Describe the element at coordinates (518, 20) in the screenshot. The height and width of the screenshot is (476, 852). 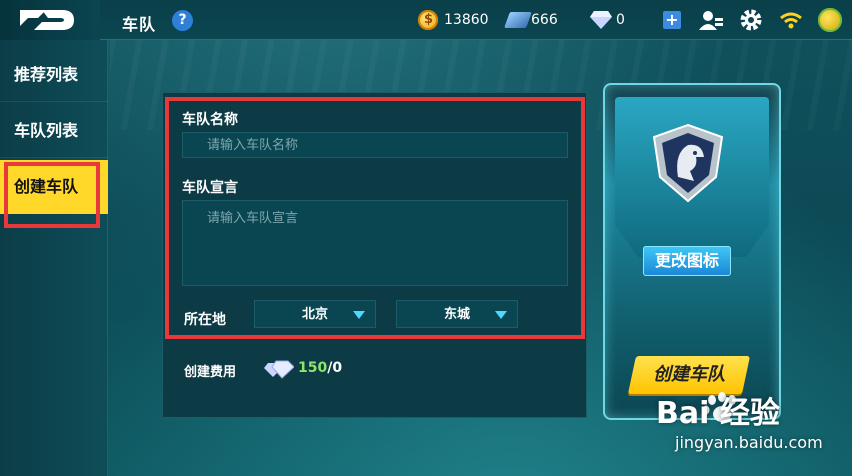
I see `ticket-icon` at that location.